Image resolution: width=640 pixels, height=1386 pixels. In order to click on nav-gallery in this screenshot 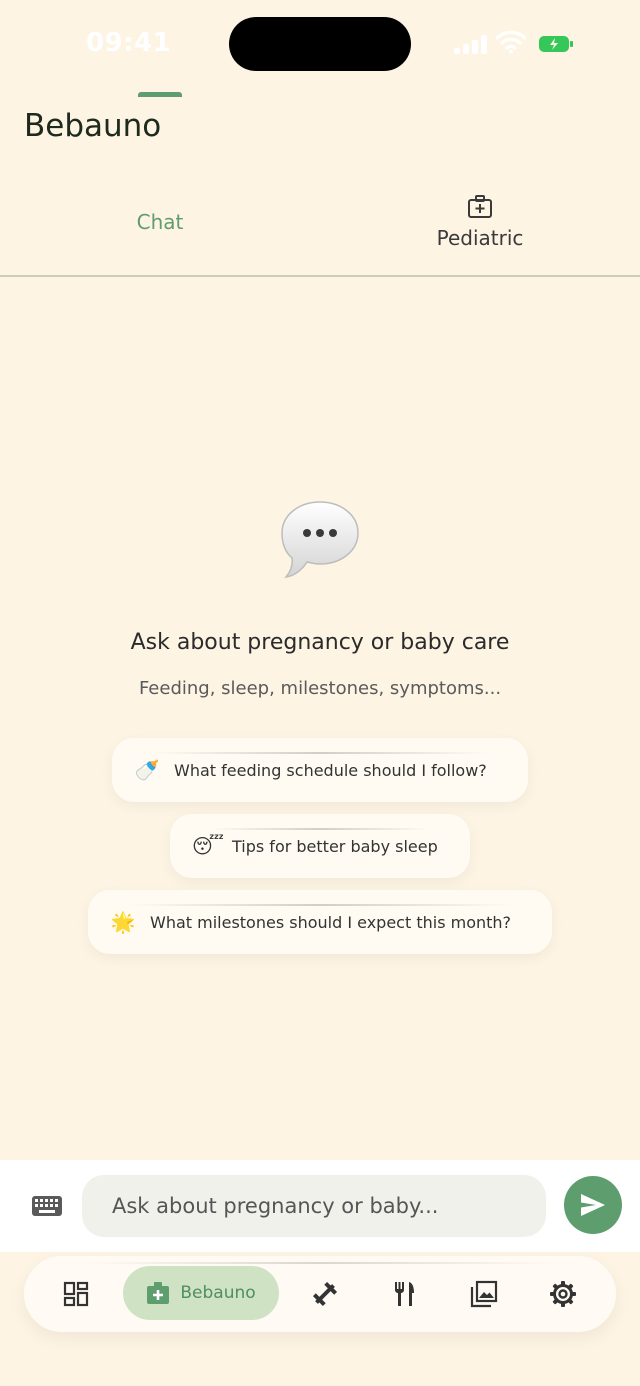, I will do `click(484, 1294)`.